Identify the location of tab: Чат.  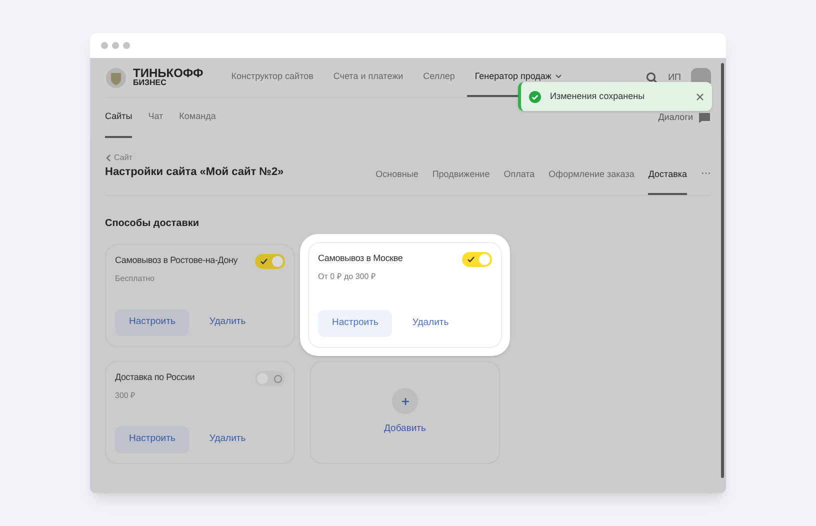
(156, 118).